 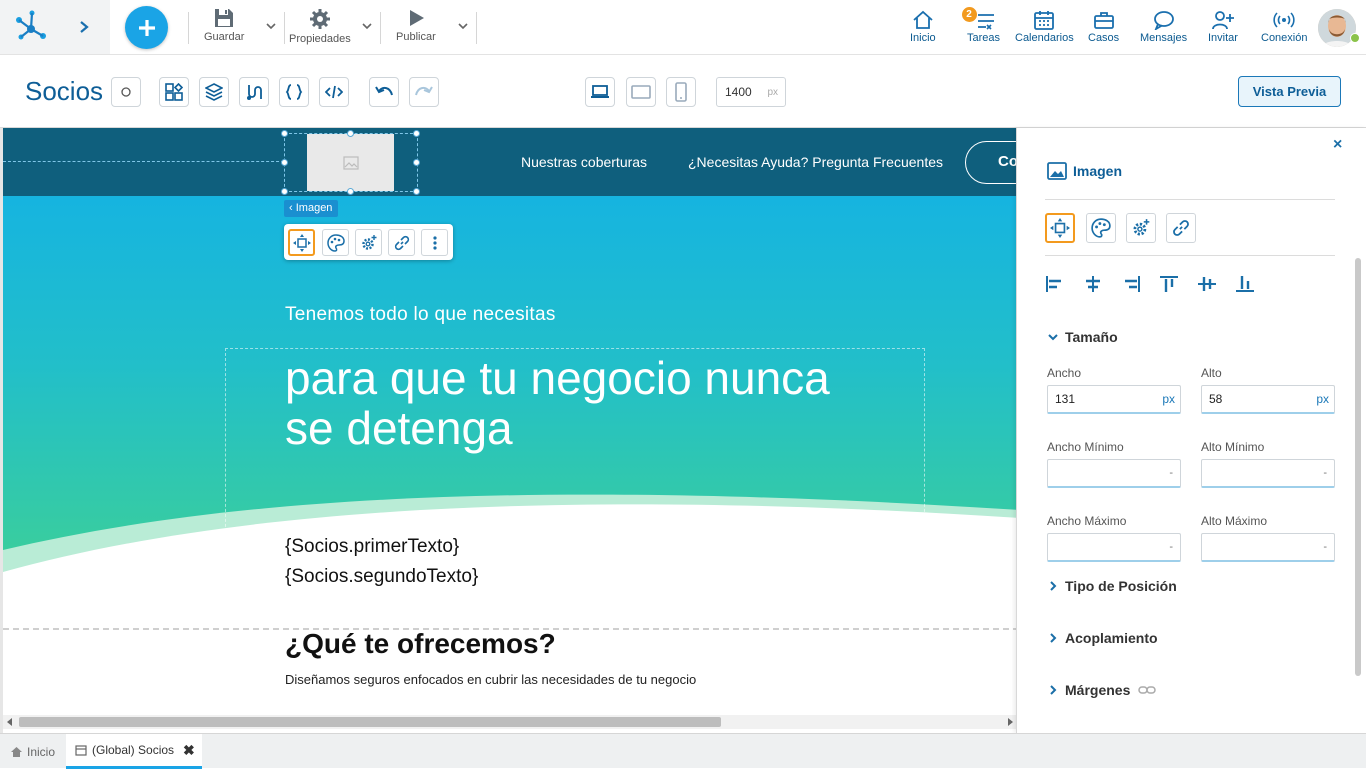 What do you see at coordinates (16, 751) in the screenshot?
I see `home-icon` at bounding box center [16, 751].